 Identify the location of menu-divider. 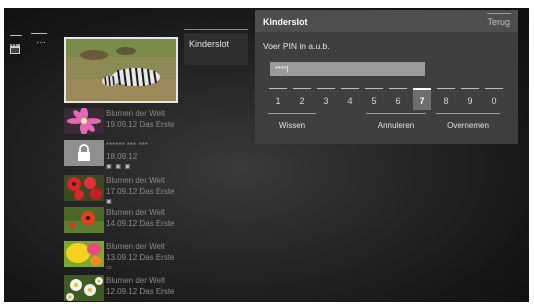
(216, 29).